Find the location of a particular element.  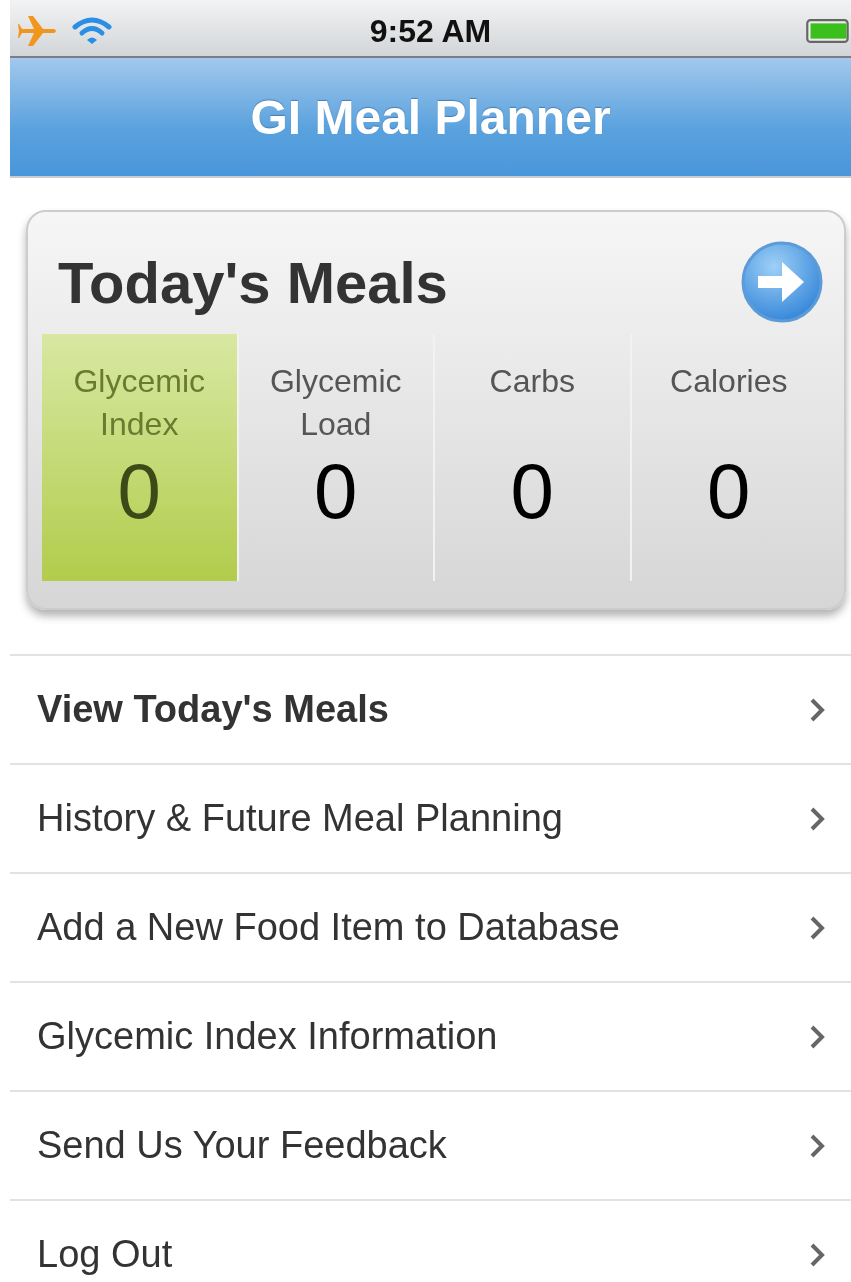

menu-item: View Today's Meals is located at coordinates (430, 708).